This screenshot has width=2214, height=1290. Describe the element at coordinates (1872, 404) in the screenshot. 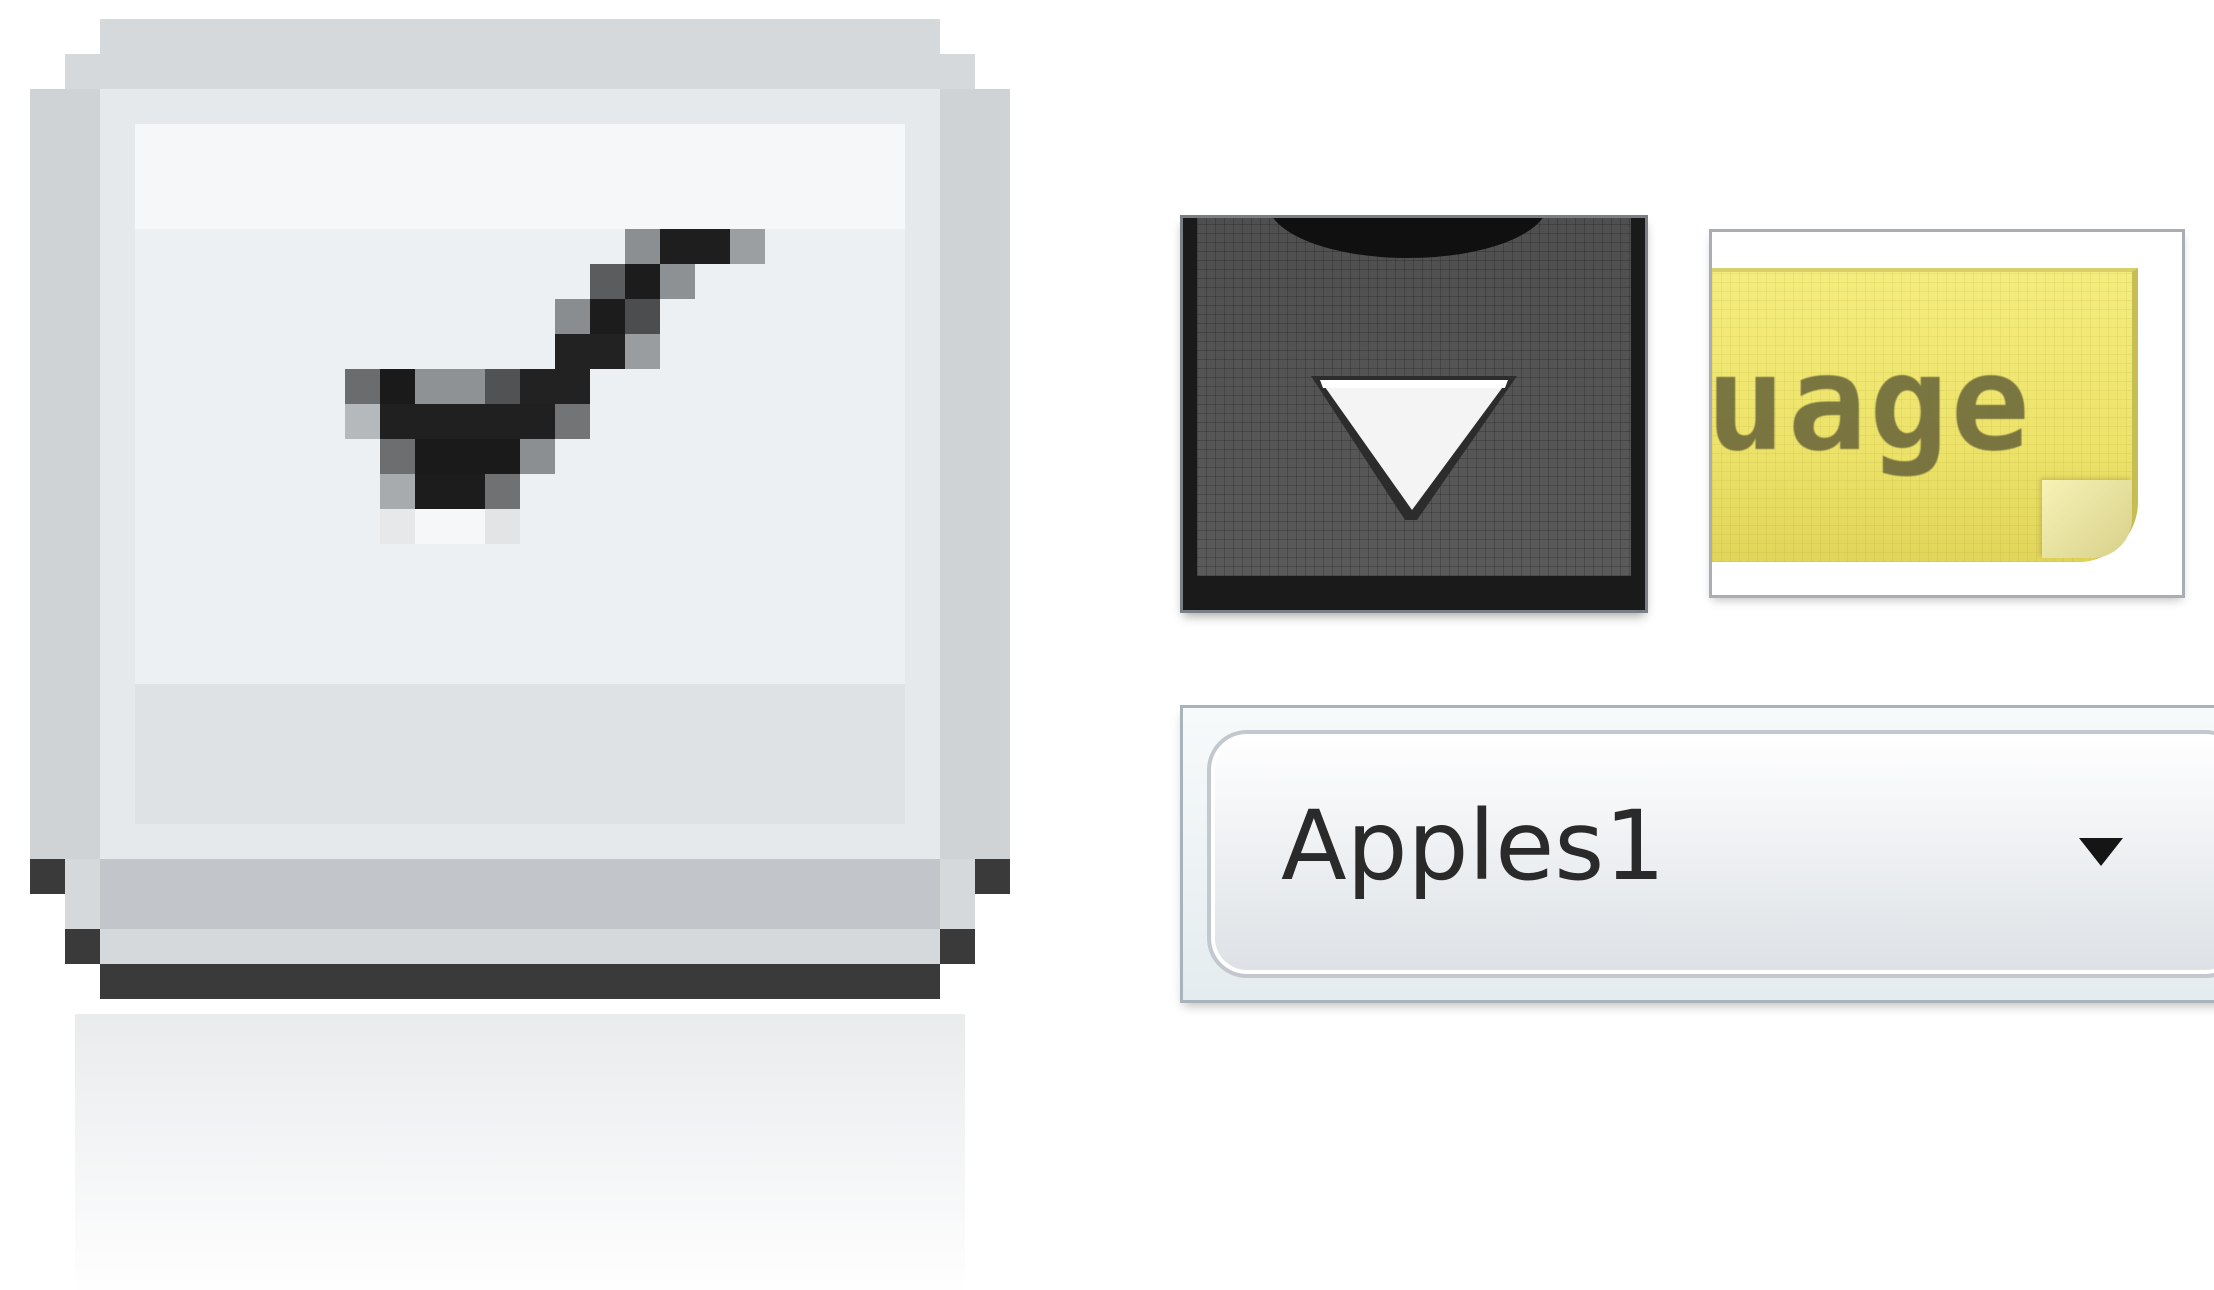

I see `label-tag-text: uage` at that location.